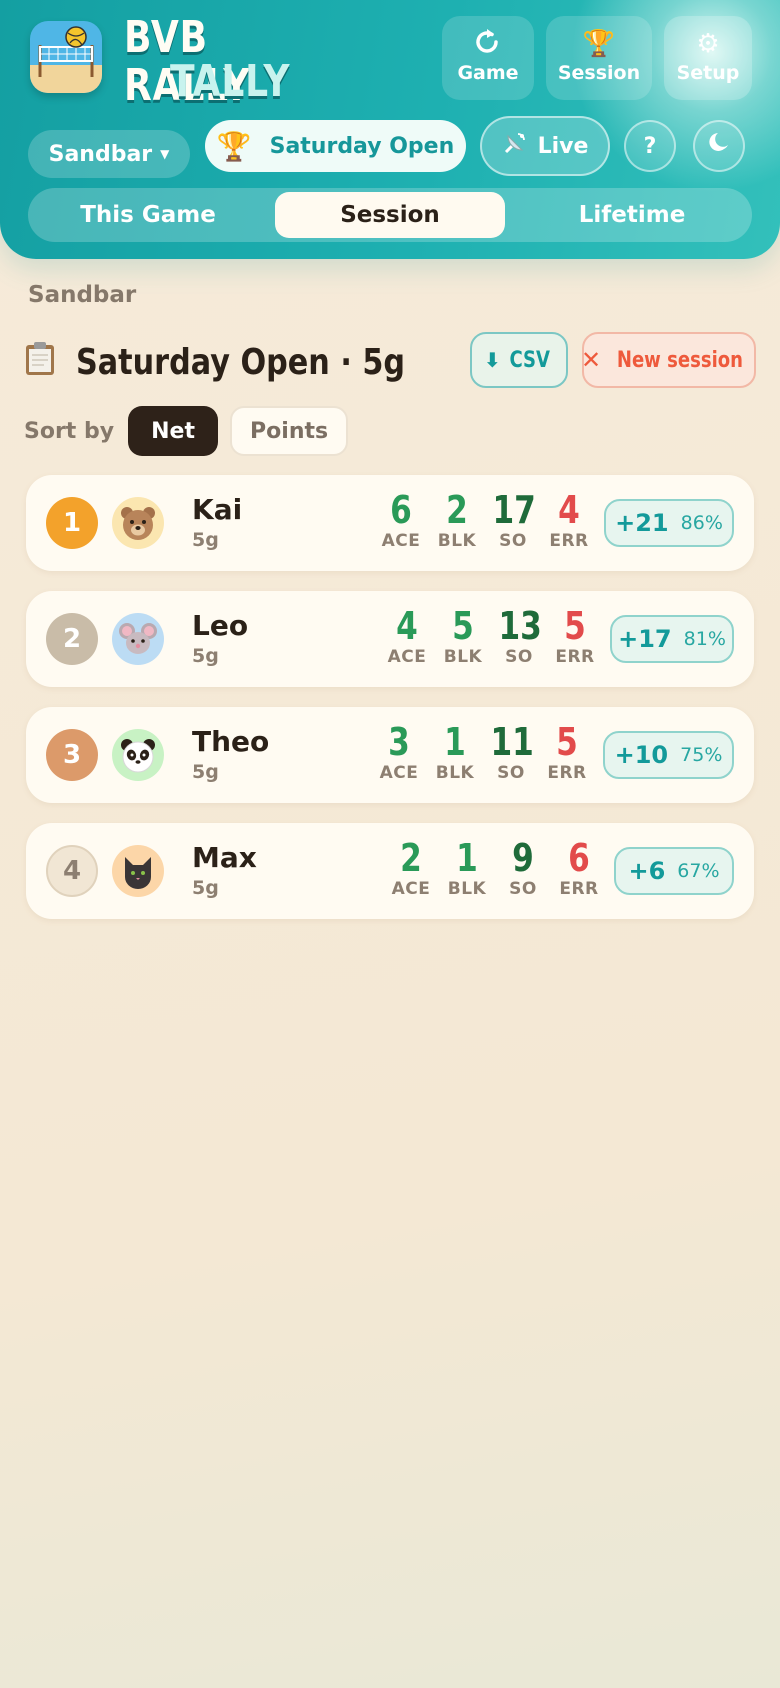 This screenshot has width=780, height=1688. Describe the element at coordinates (632, 215) in the screenshot. I see `tab-lifetime: Lifetime` at that location.